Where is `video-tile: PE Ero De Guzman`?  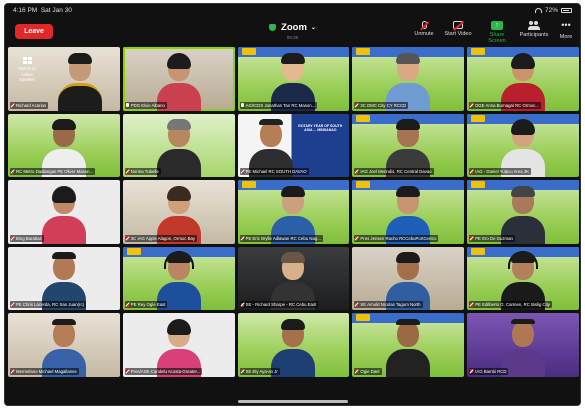 video-tile: PE Ero De Guzman is located at coordinates (523, 212).